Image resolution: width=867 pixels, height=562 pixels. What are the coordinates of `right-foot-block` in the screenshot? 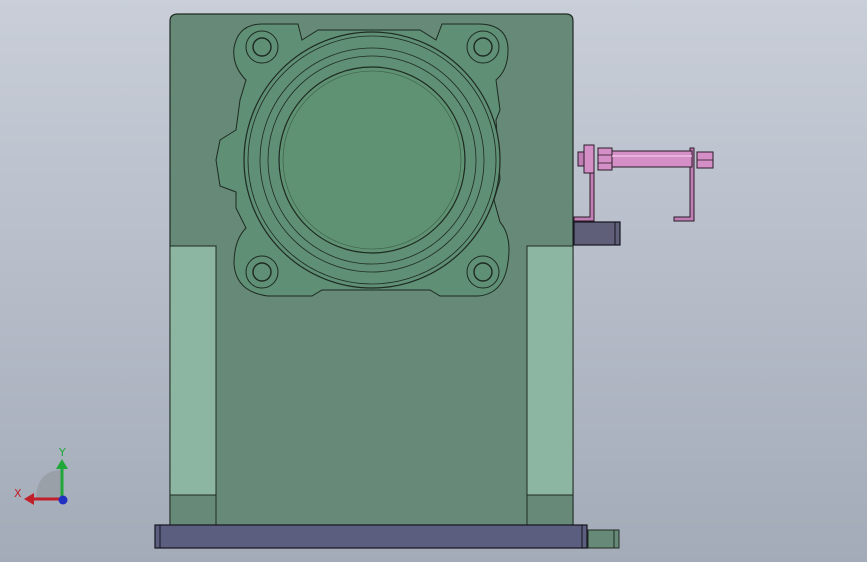 It's located at (550, 511).